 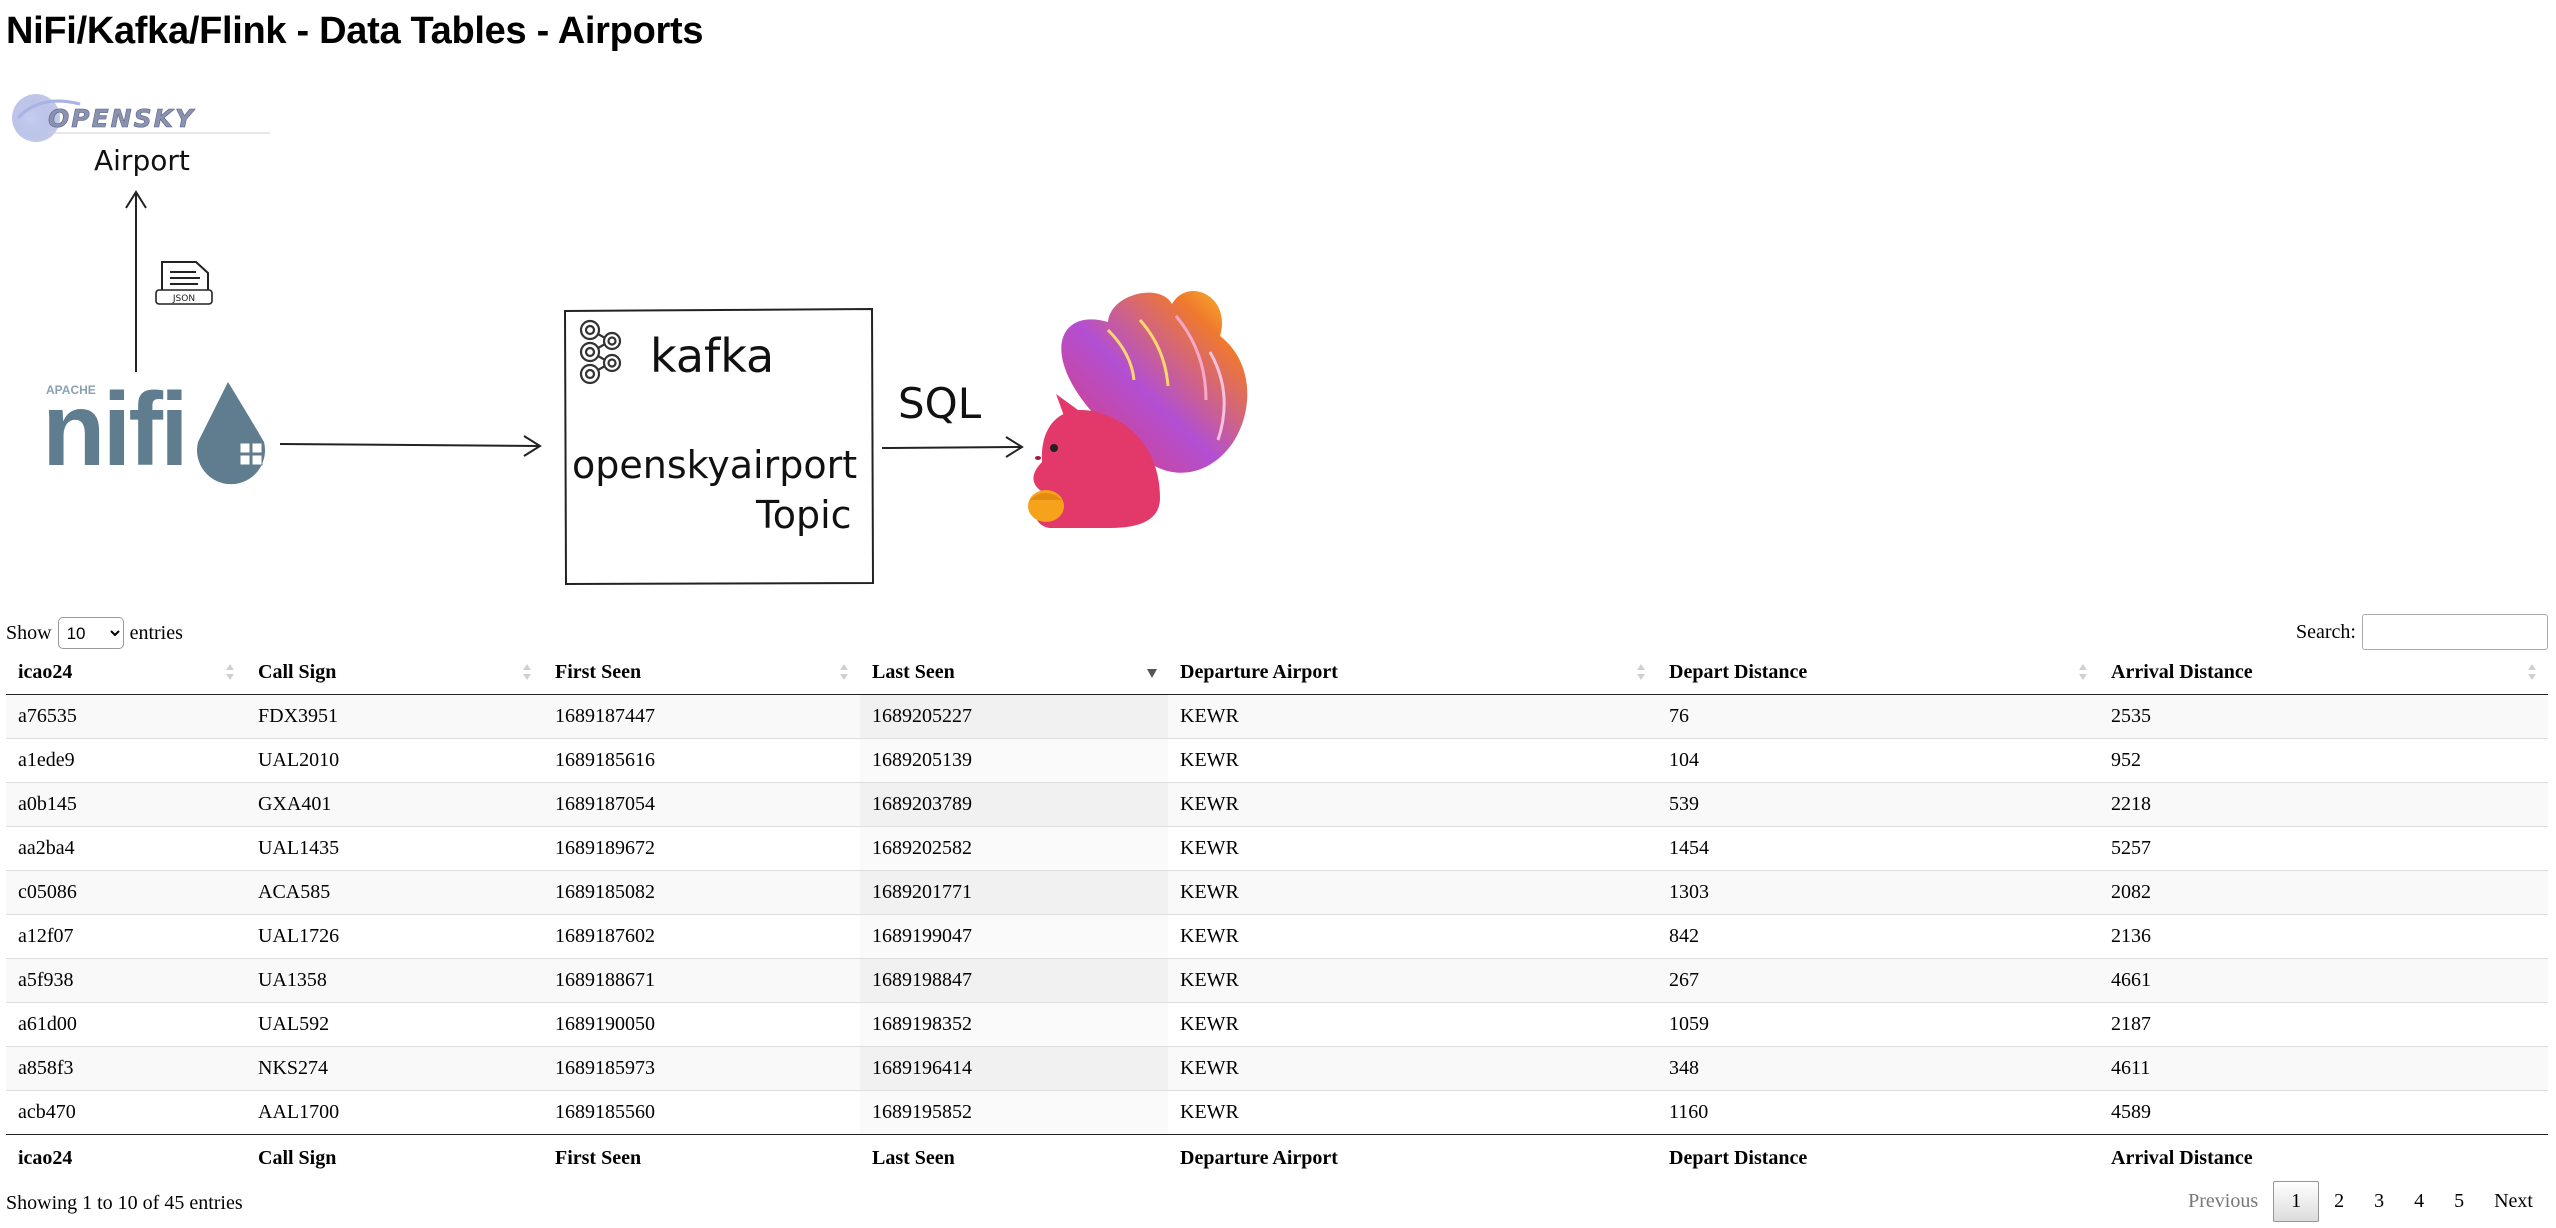 I want to click on cell-last-seen: 1689202582, so click(x=1014, y=847).